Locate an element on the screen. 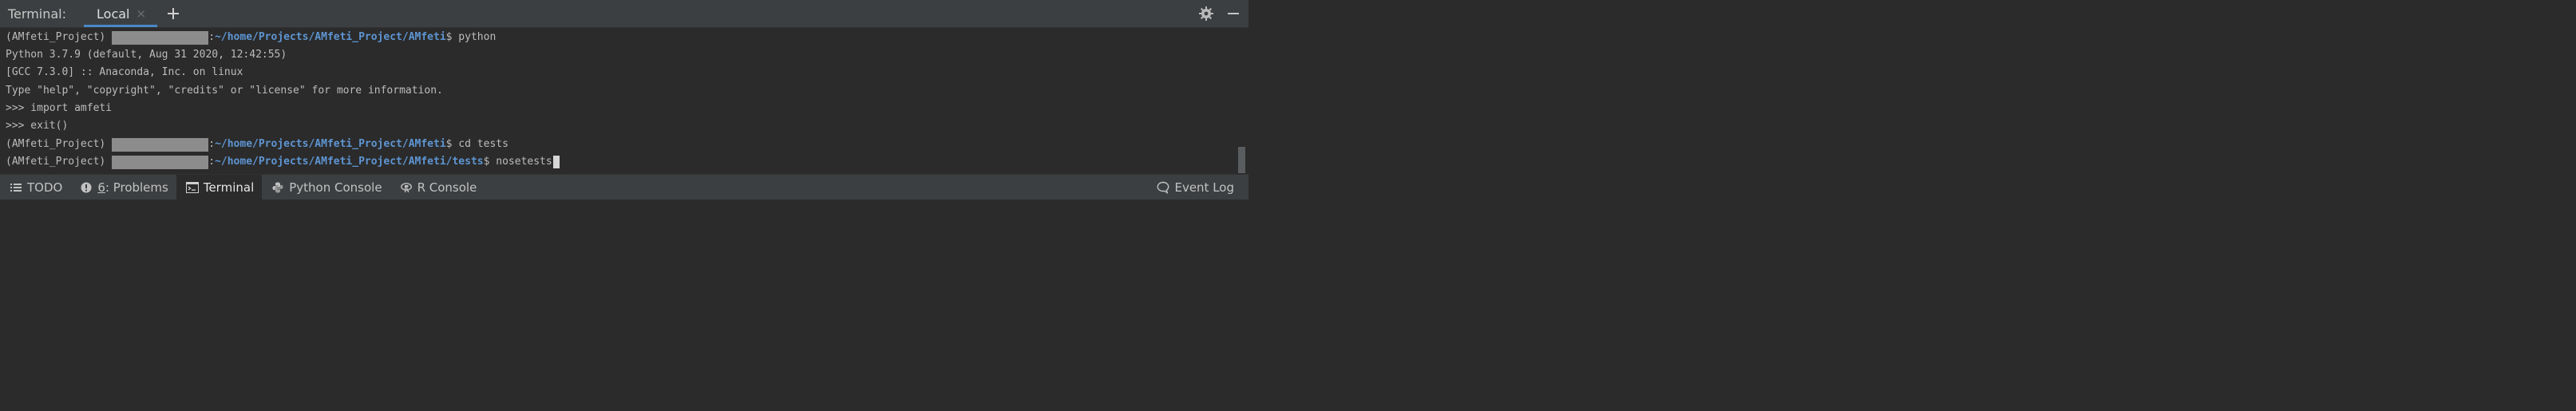 The width and height of the screenshot is (2576, 411). problems-button: 6 : Problems is located at coordinates (123, 187).